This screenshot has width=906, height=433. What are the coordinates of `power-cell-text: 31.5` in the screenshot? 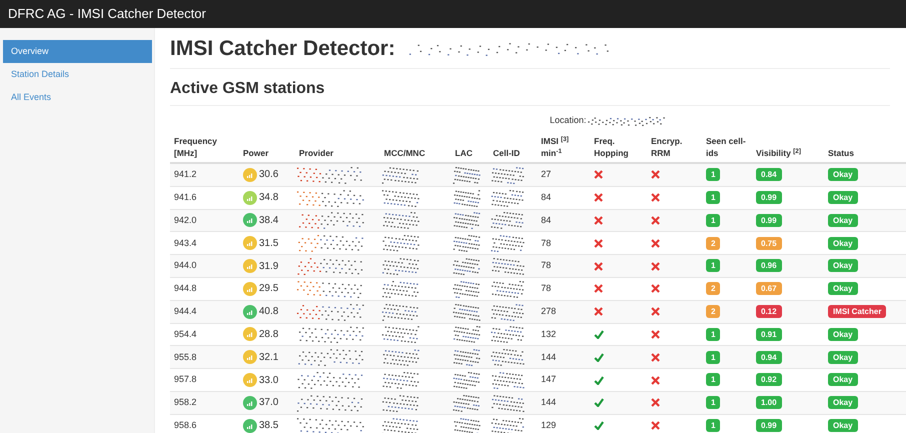 It's located at (268, 243).